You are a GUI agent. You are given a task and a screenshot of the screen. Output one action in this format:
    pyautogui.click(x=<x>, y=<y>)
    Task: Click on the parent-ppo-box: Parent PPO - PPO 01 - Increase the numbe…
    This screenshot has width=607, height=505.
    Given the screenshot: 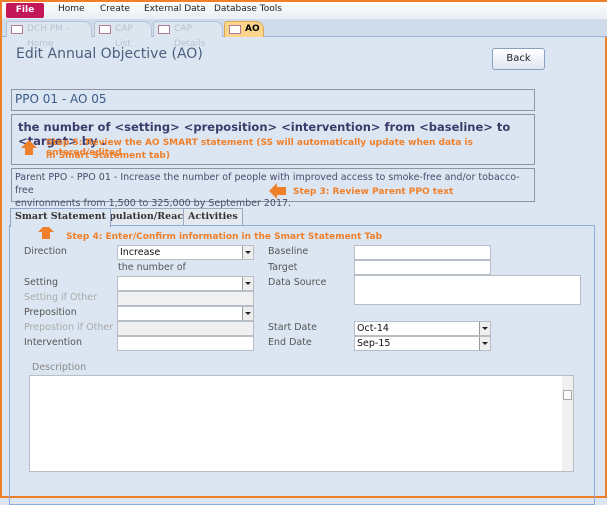 What is the action you would take?
    pyautogui.click(x=273, y=188)
    